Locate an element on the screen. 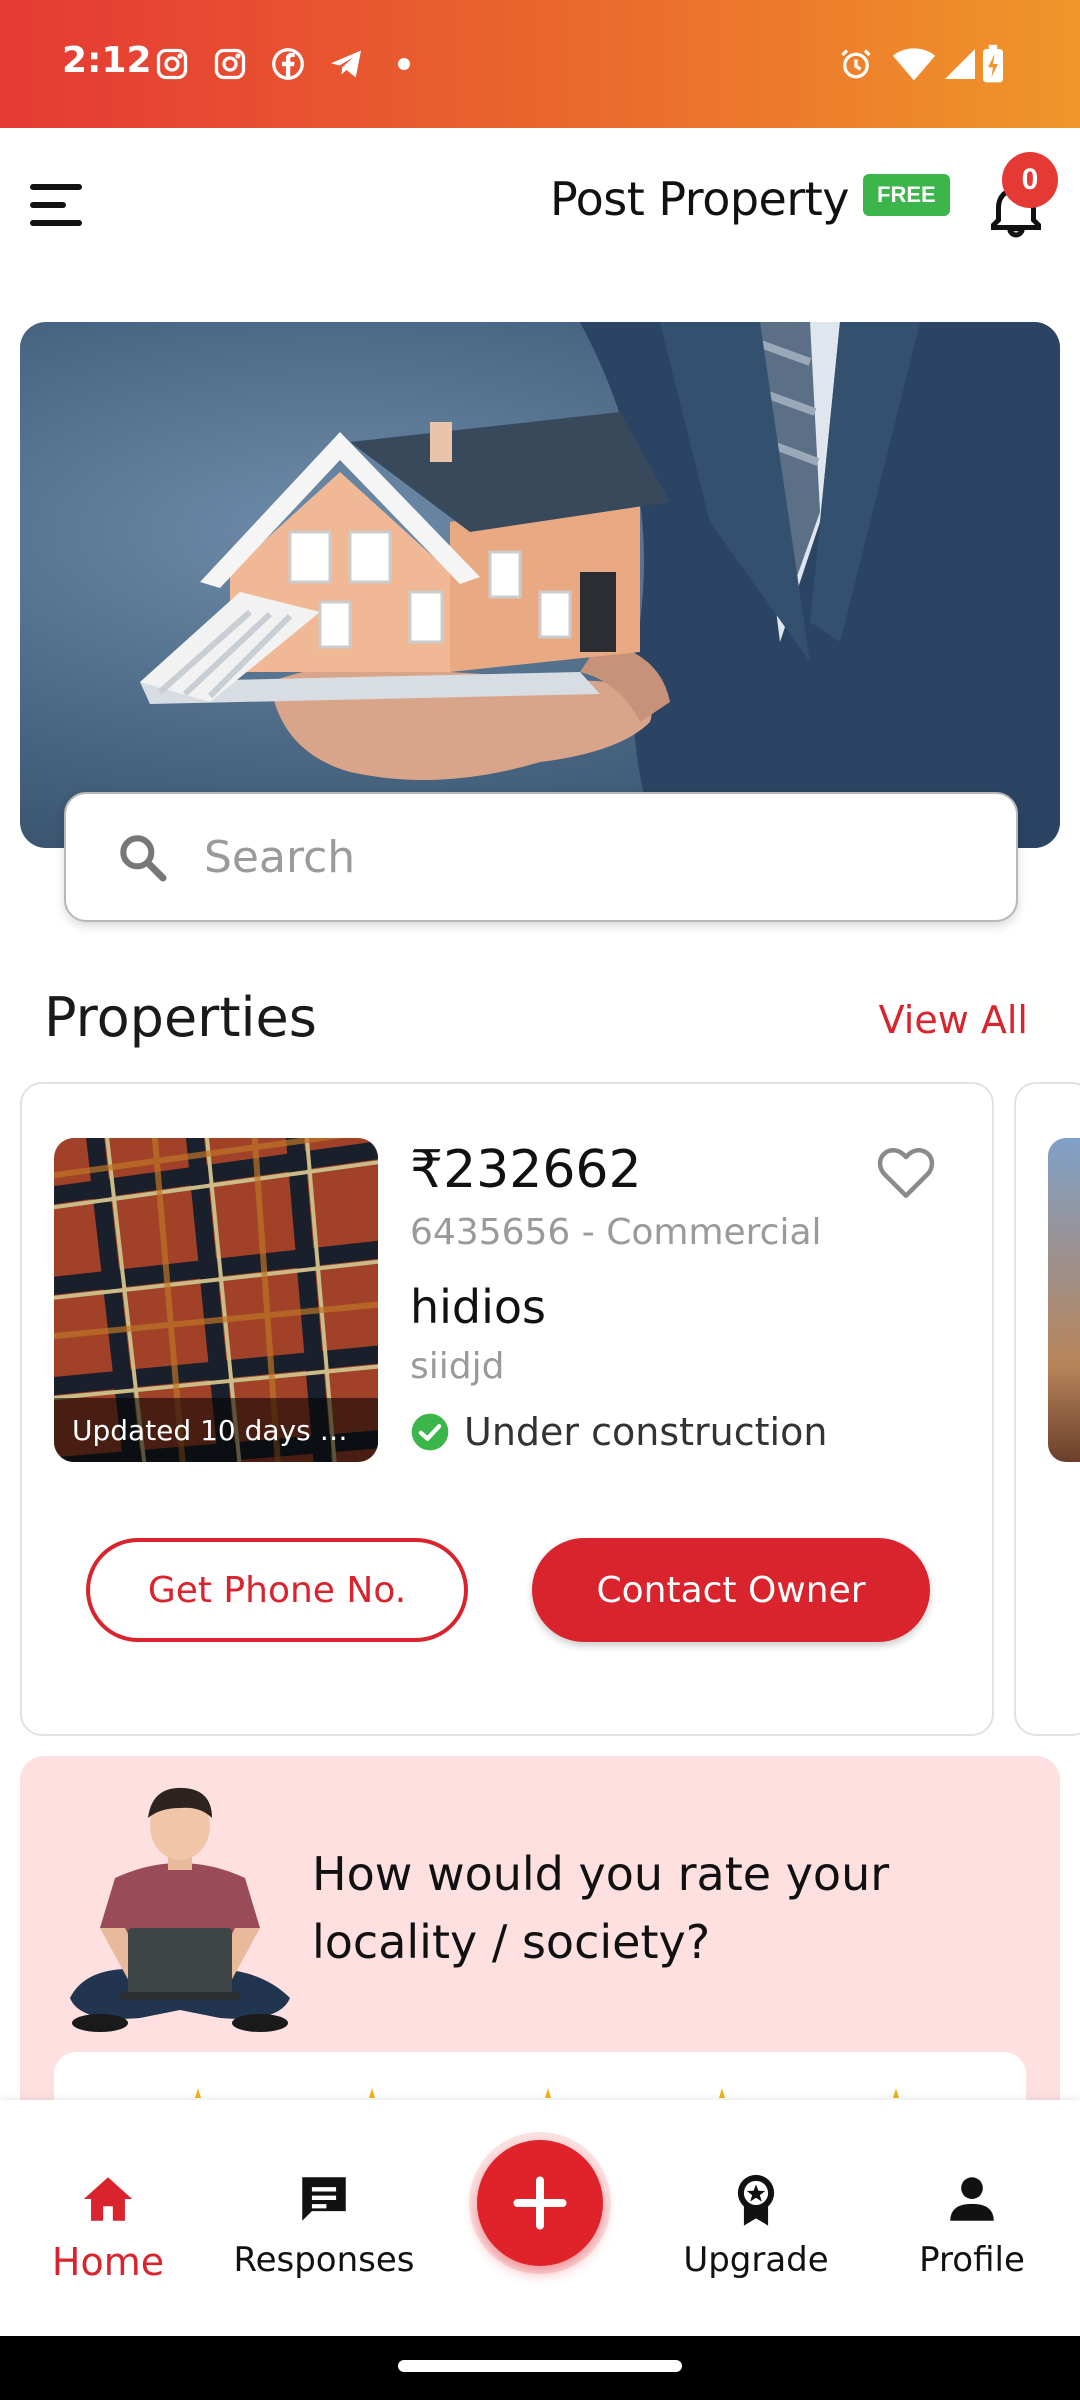 Image resolution: width=1080 pixels, height=2400 pixels. contact-owner-button: Contact Owner is located at coordinates (731, 1590).